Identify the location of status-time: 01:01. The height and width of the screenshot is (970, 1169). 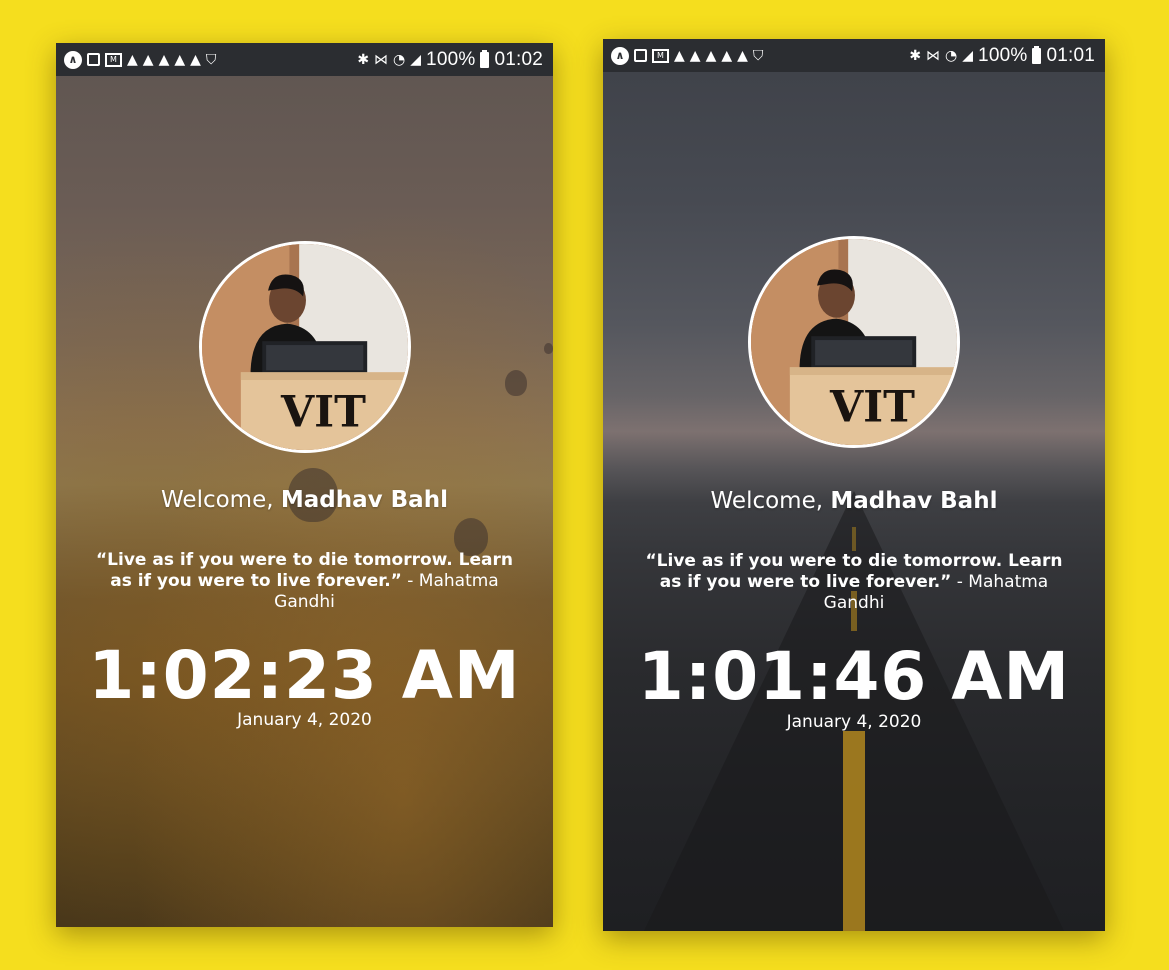
(1070, 55).